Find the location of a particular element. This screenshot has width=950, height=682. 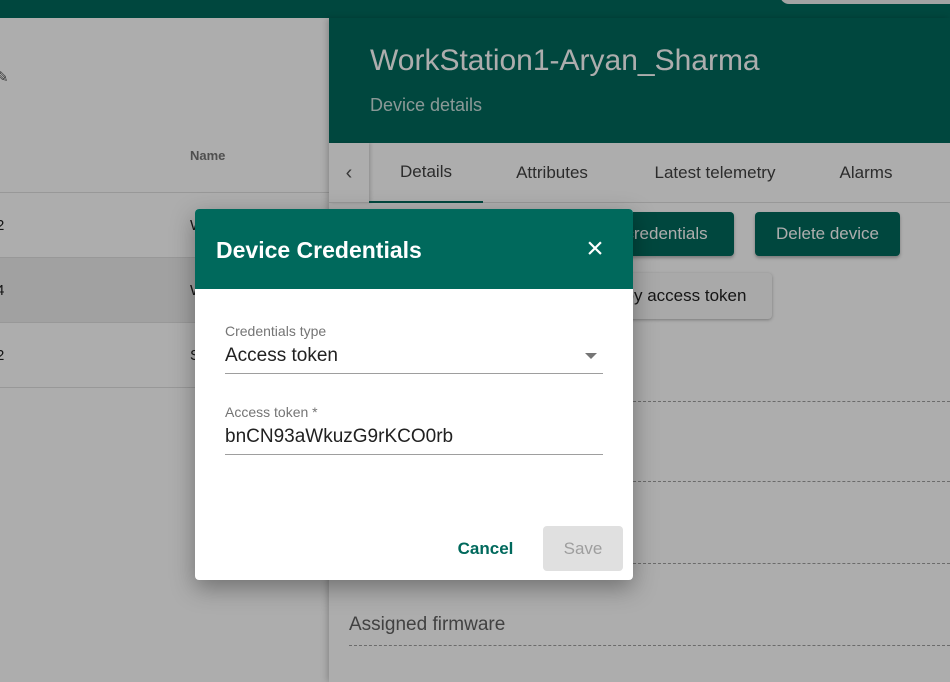

dialog-title: Device Credentials is located at coordinates (319, 250).